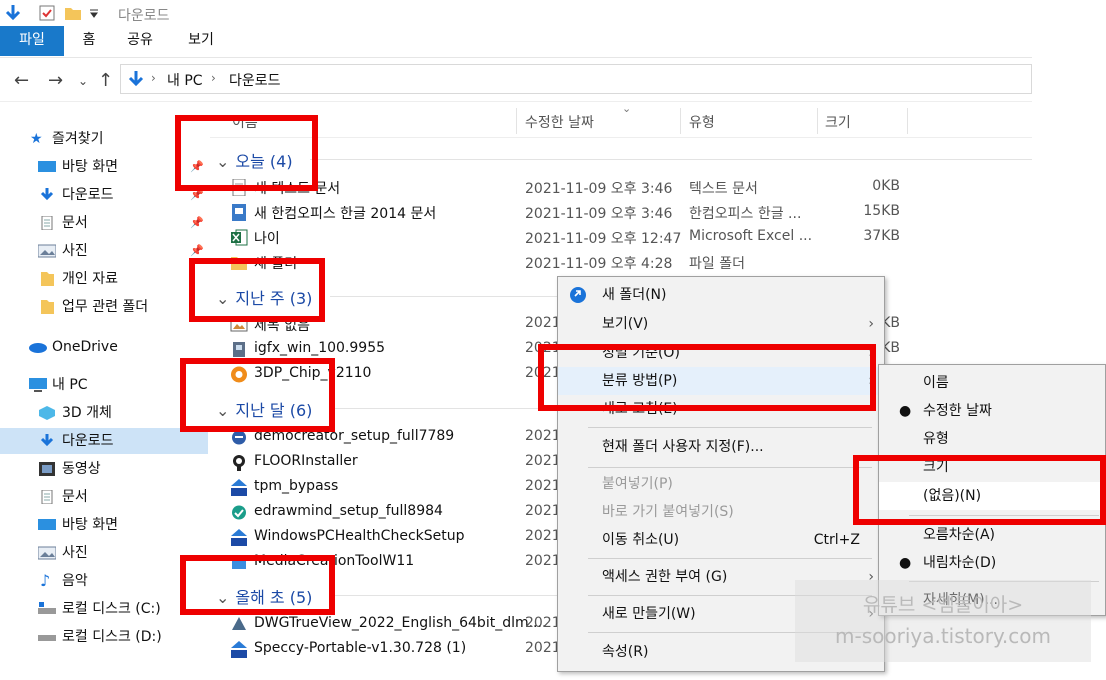 The image size is (1106, 680). What do you see at coordinates (992, 383) in the screenshot?
I see `submenu-item-name: 이름` at bounding box center [992, 383].